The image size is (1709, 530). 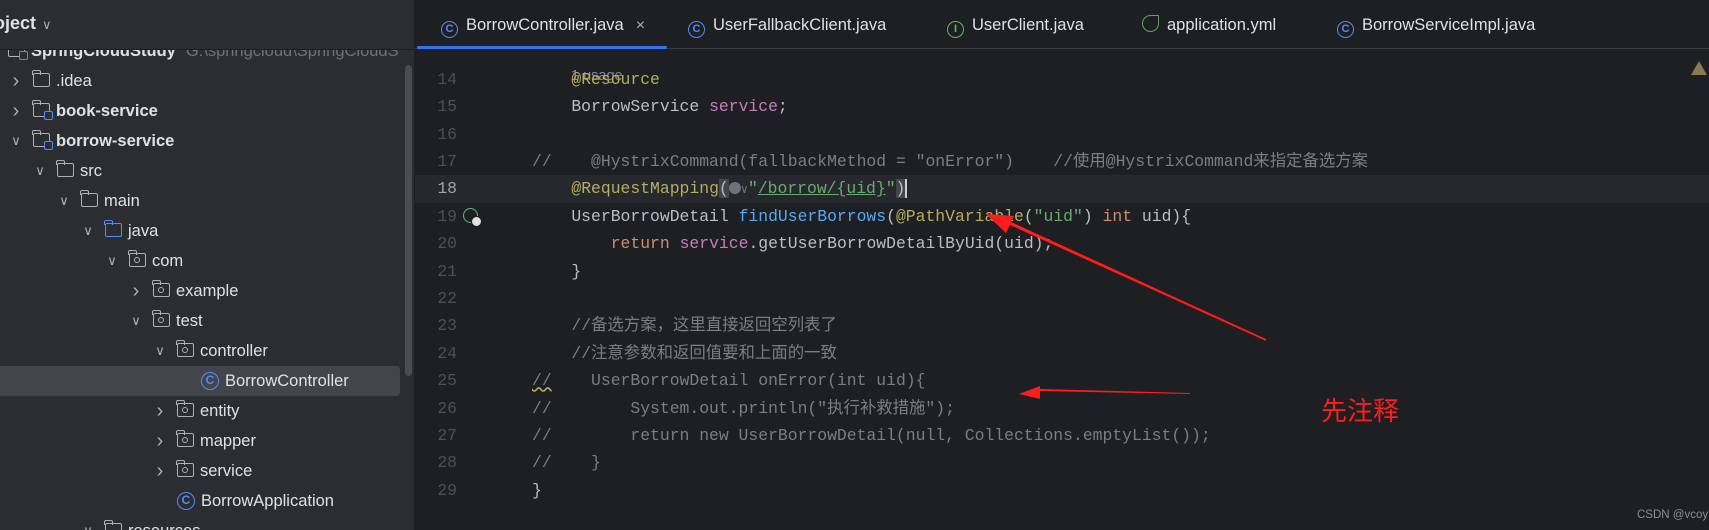 I want to click on tree-item-test: ∨ test, so click(x=200, y=321).